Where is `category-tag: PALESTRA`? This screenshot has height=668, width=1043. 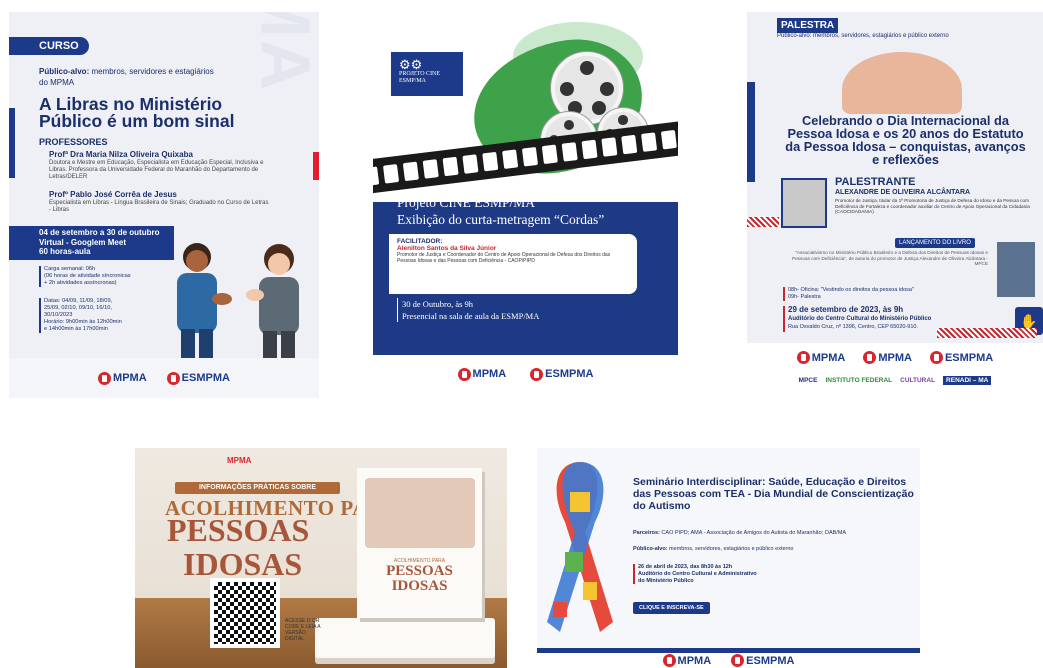
category-tag: PALESTRA is located at coordinates (808, 25).